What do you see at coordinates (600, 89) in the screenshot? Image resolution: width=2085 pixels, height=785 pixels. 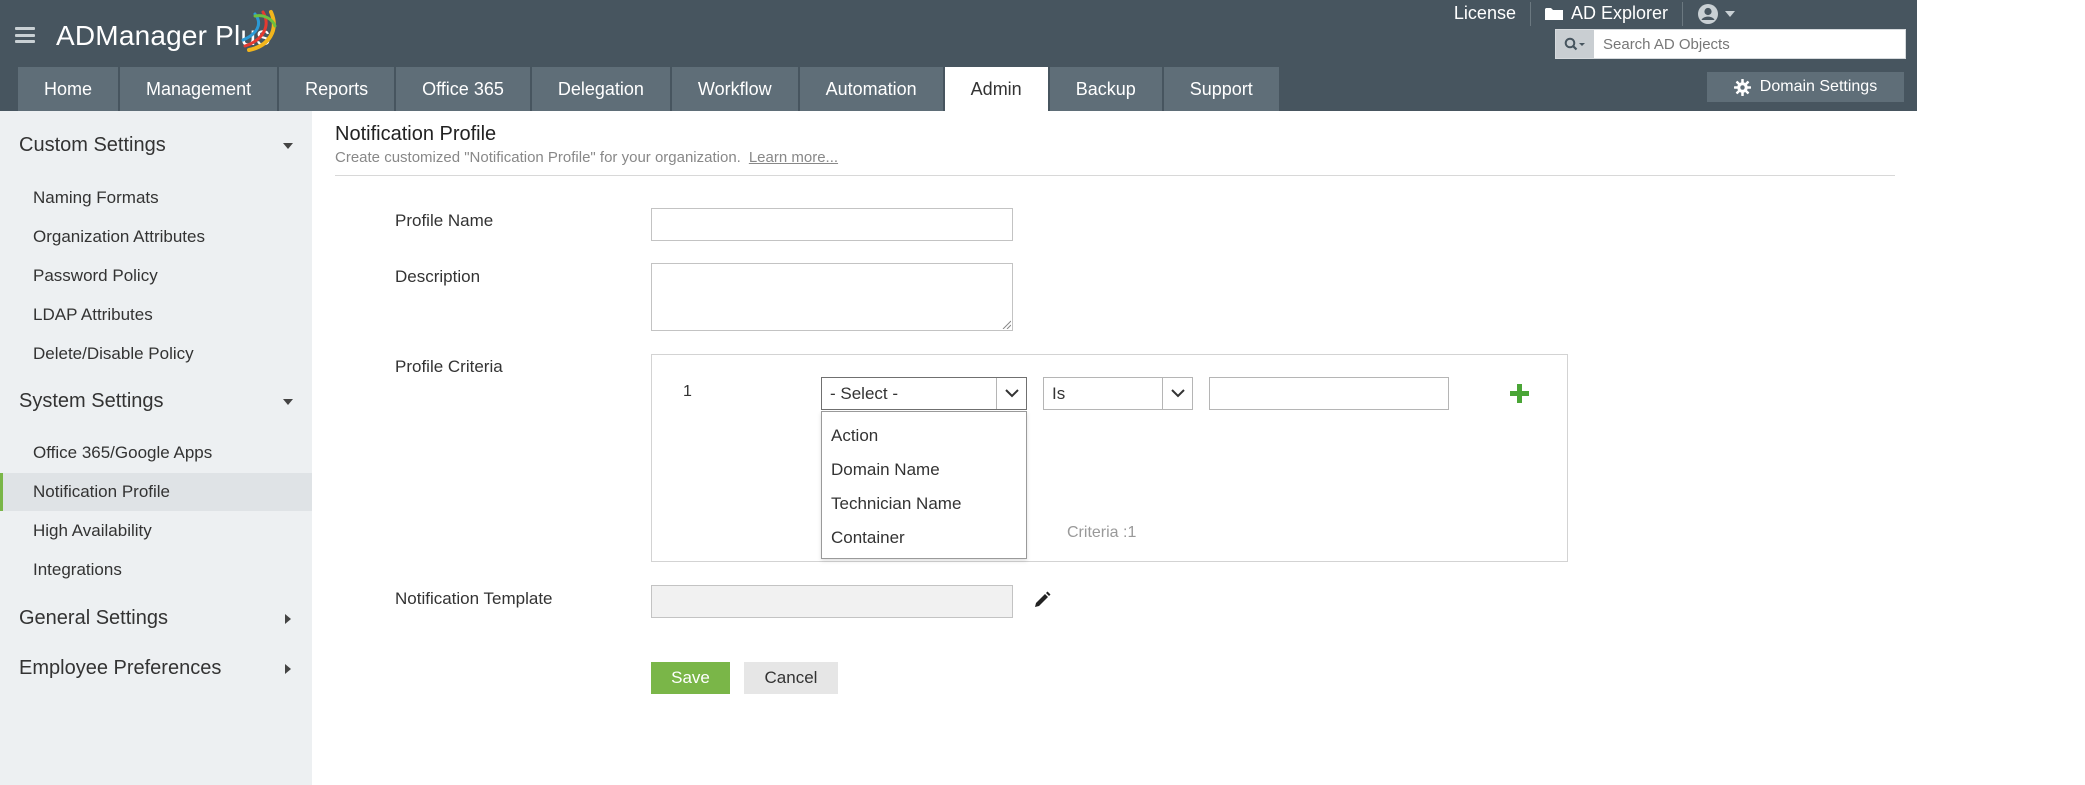 I see `tab-delegation: Delegation` at bounding box center [600, 89].